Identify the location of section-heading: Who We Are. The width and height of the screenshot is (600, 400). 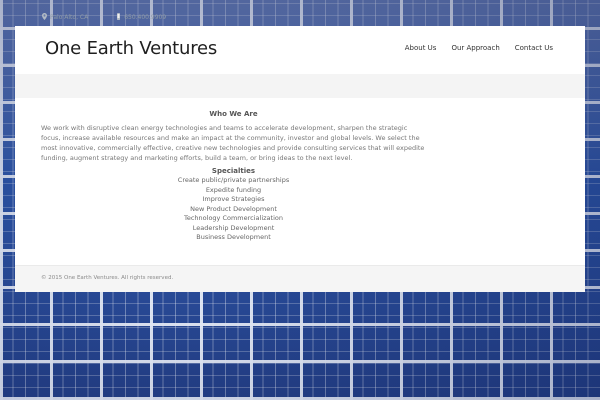
(233, 114).